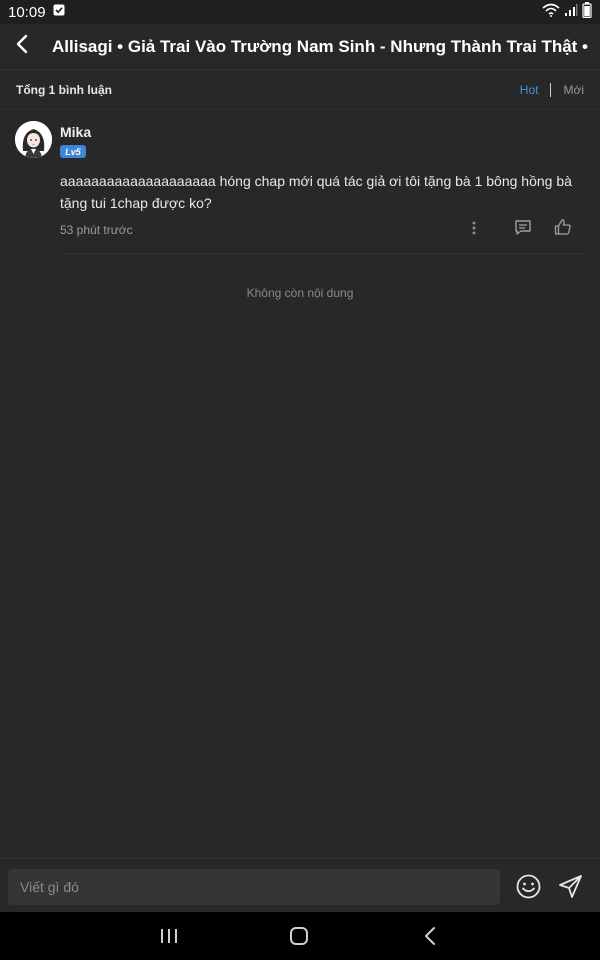 This screenshot has width=600, height=960. What do you see at coordinates (33, 139) in the screenshot?
I see `avatar` at bounding box center [33, 139].